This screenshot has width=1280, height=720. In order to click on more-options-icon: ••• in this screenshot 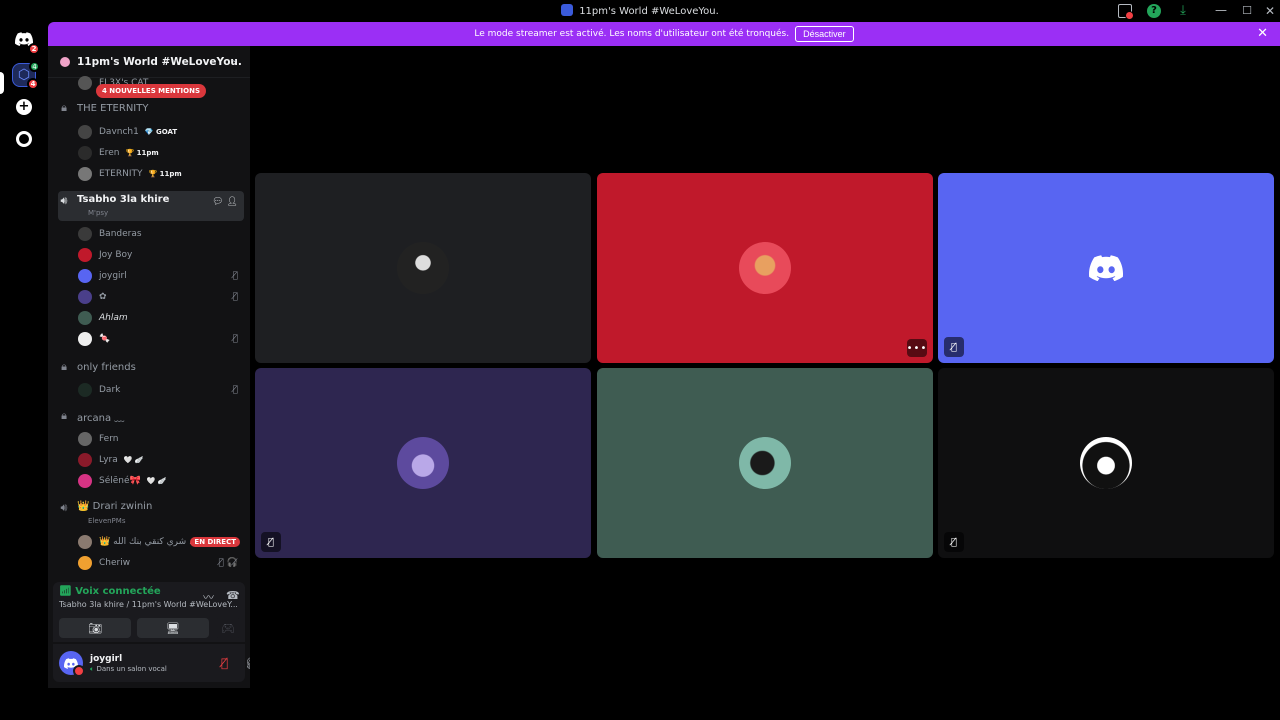, I will do `click(917, 348)`.